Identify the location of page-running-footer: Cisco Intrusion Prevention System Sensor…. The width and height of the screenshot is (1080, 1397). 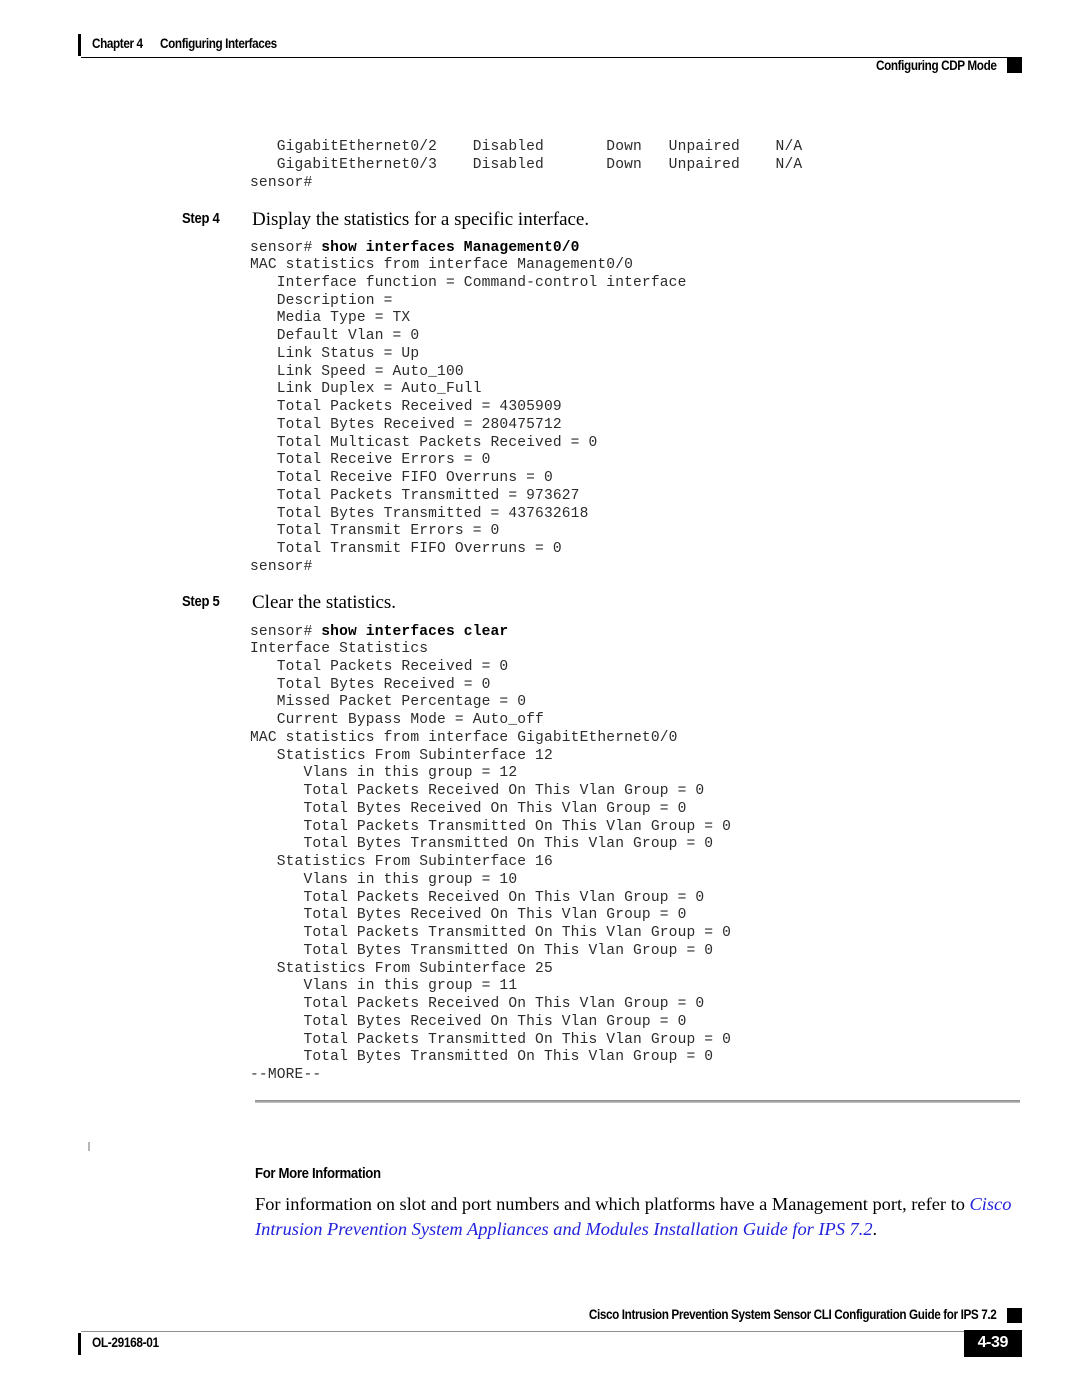
(550, 1337).